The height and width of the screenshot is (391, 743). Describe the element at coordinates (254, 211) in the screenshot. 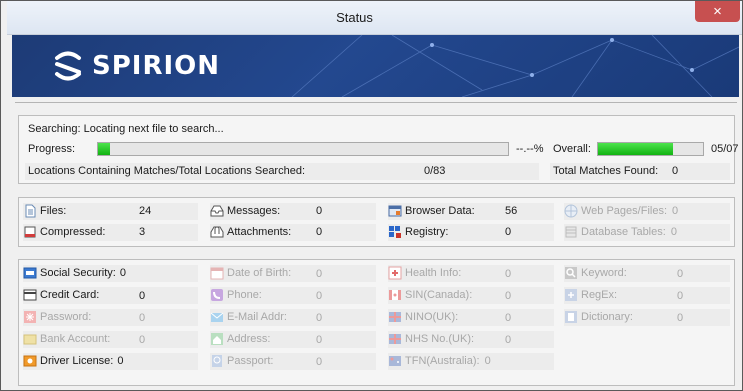

I see `messages-label: Messages:` at that location.